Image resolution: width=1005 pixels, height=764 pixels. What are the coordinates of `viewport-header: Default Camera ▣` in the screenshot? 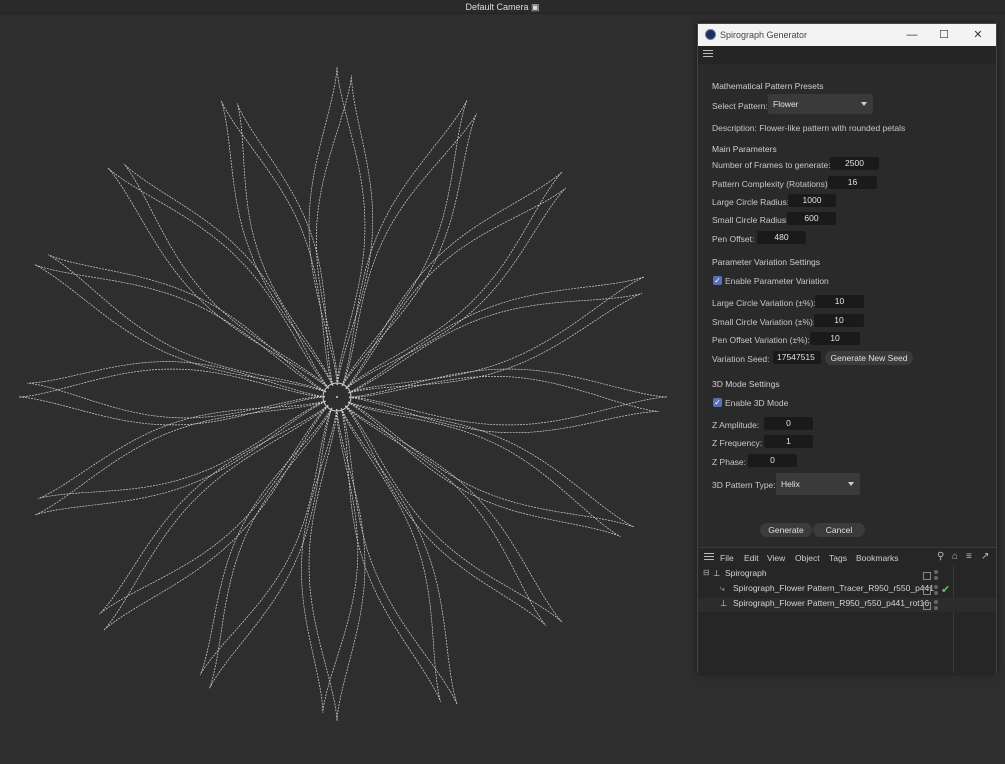 It's located at (502, 7).